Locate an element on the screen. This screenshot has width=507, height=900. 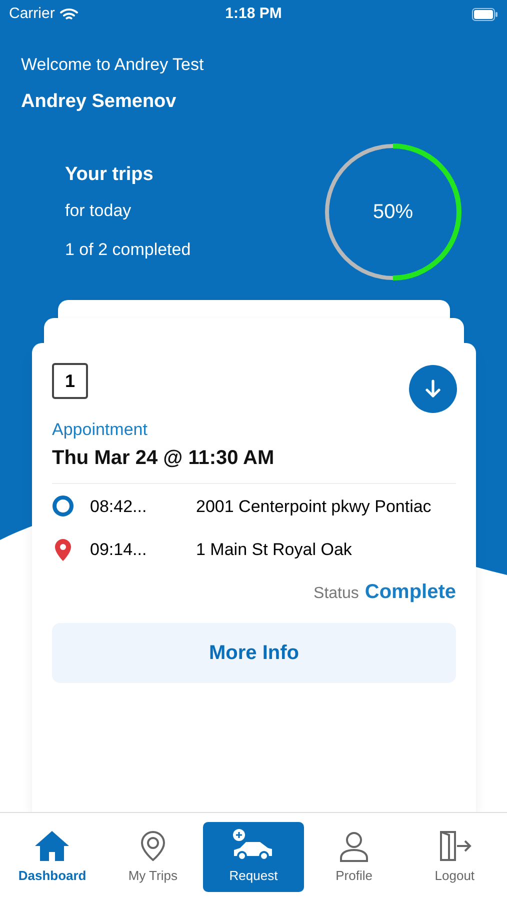
car-request-icon is located at coordinates (253, 845).